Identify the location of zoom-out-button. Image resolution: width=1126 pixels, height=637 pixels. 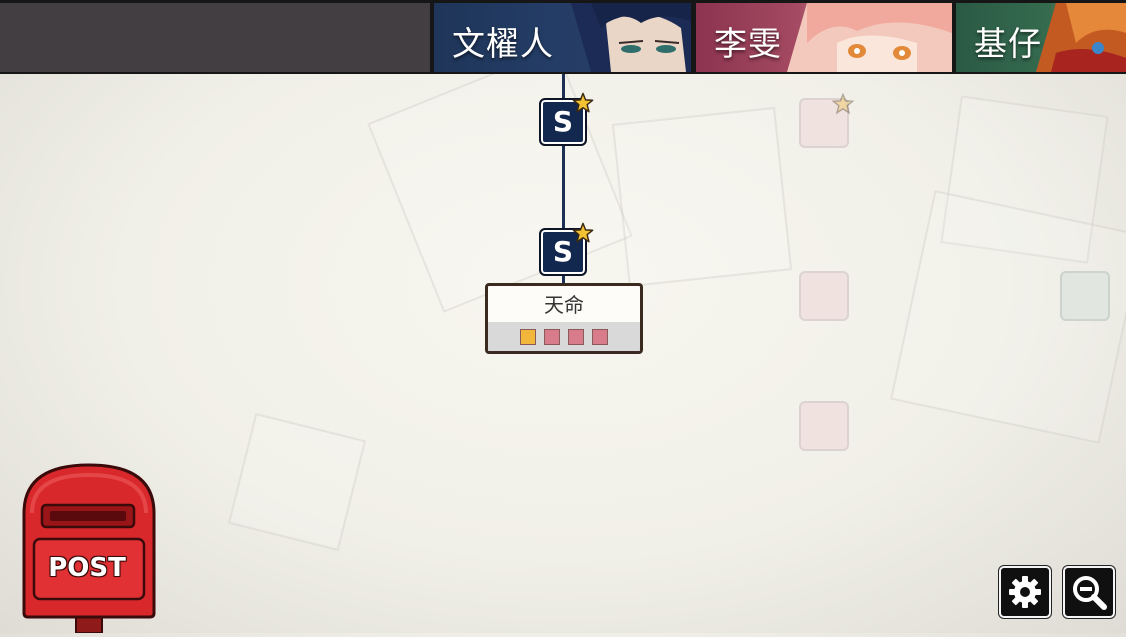
(1089, 592).